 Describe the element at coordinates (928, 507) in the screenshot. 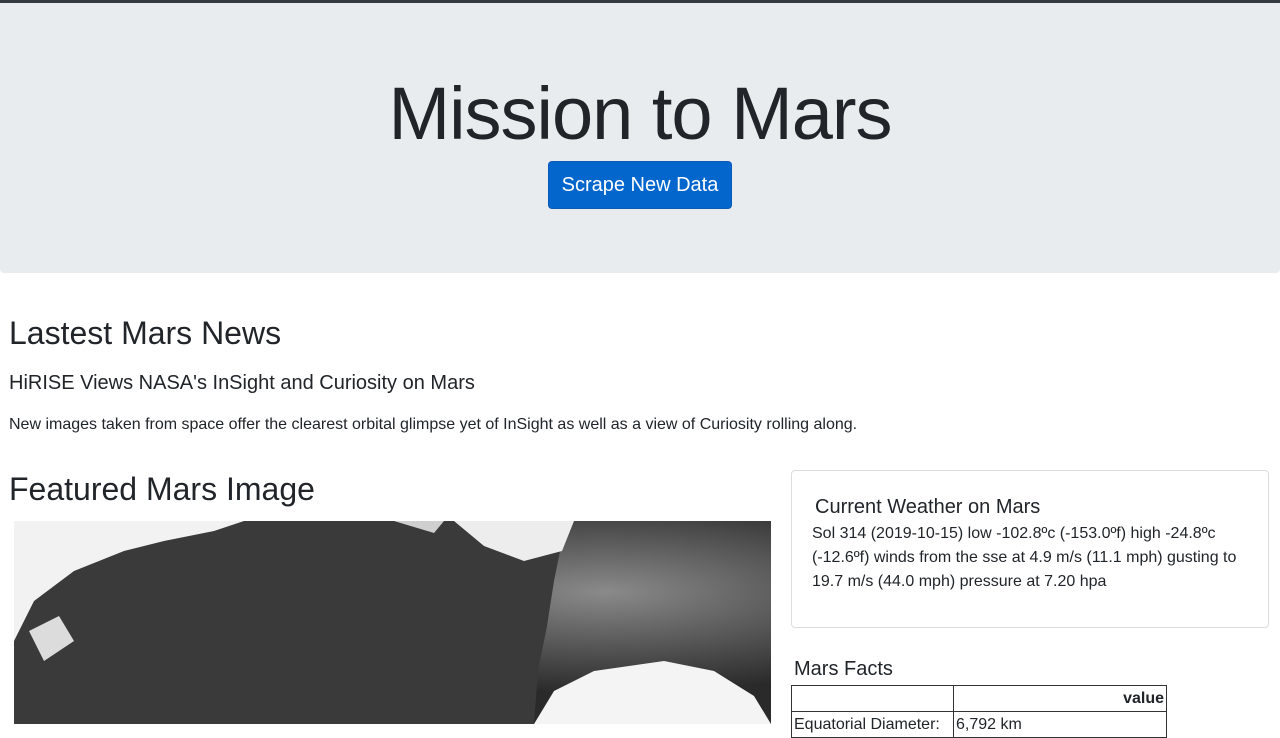

I see `weather-heading: Current Weather on Mars` at that location.